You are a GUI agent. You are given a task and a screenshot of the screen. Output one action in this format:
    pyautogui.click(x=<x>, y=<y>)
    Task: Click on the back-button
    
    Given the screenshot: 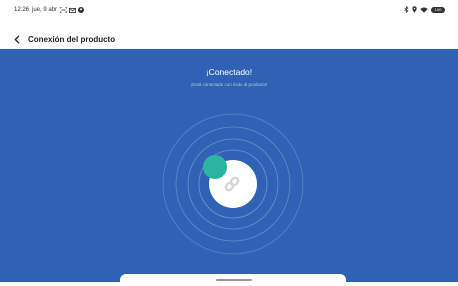 What is the action you would take?
    pyautogui.click(x=17, y=39)
    